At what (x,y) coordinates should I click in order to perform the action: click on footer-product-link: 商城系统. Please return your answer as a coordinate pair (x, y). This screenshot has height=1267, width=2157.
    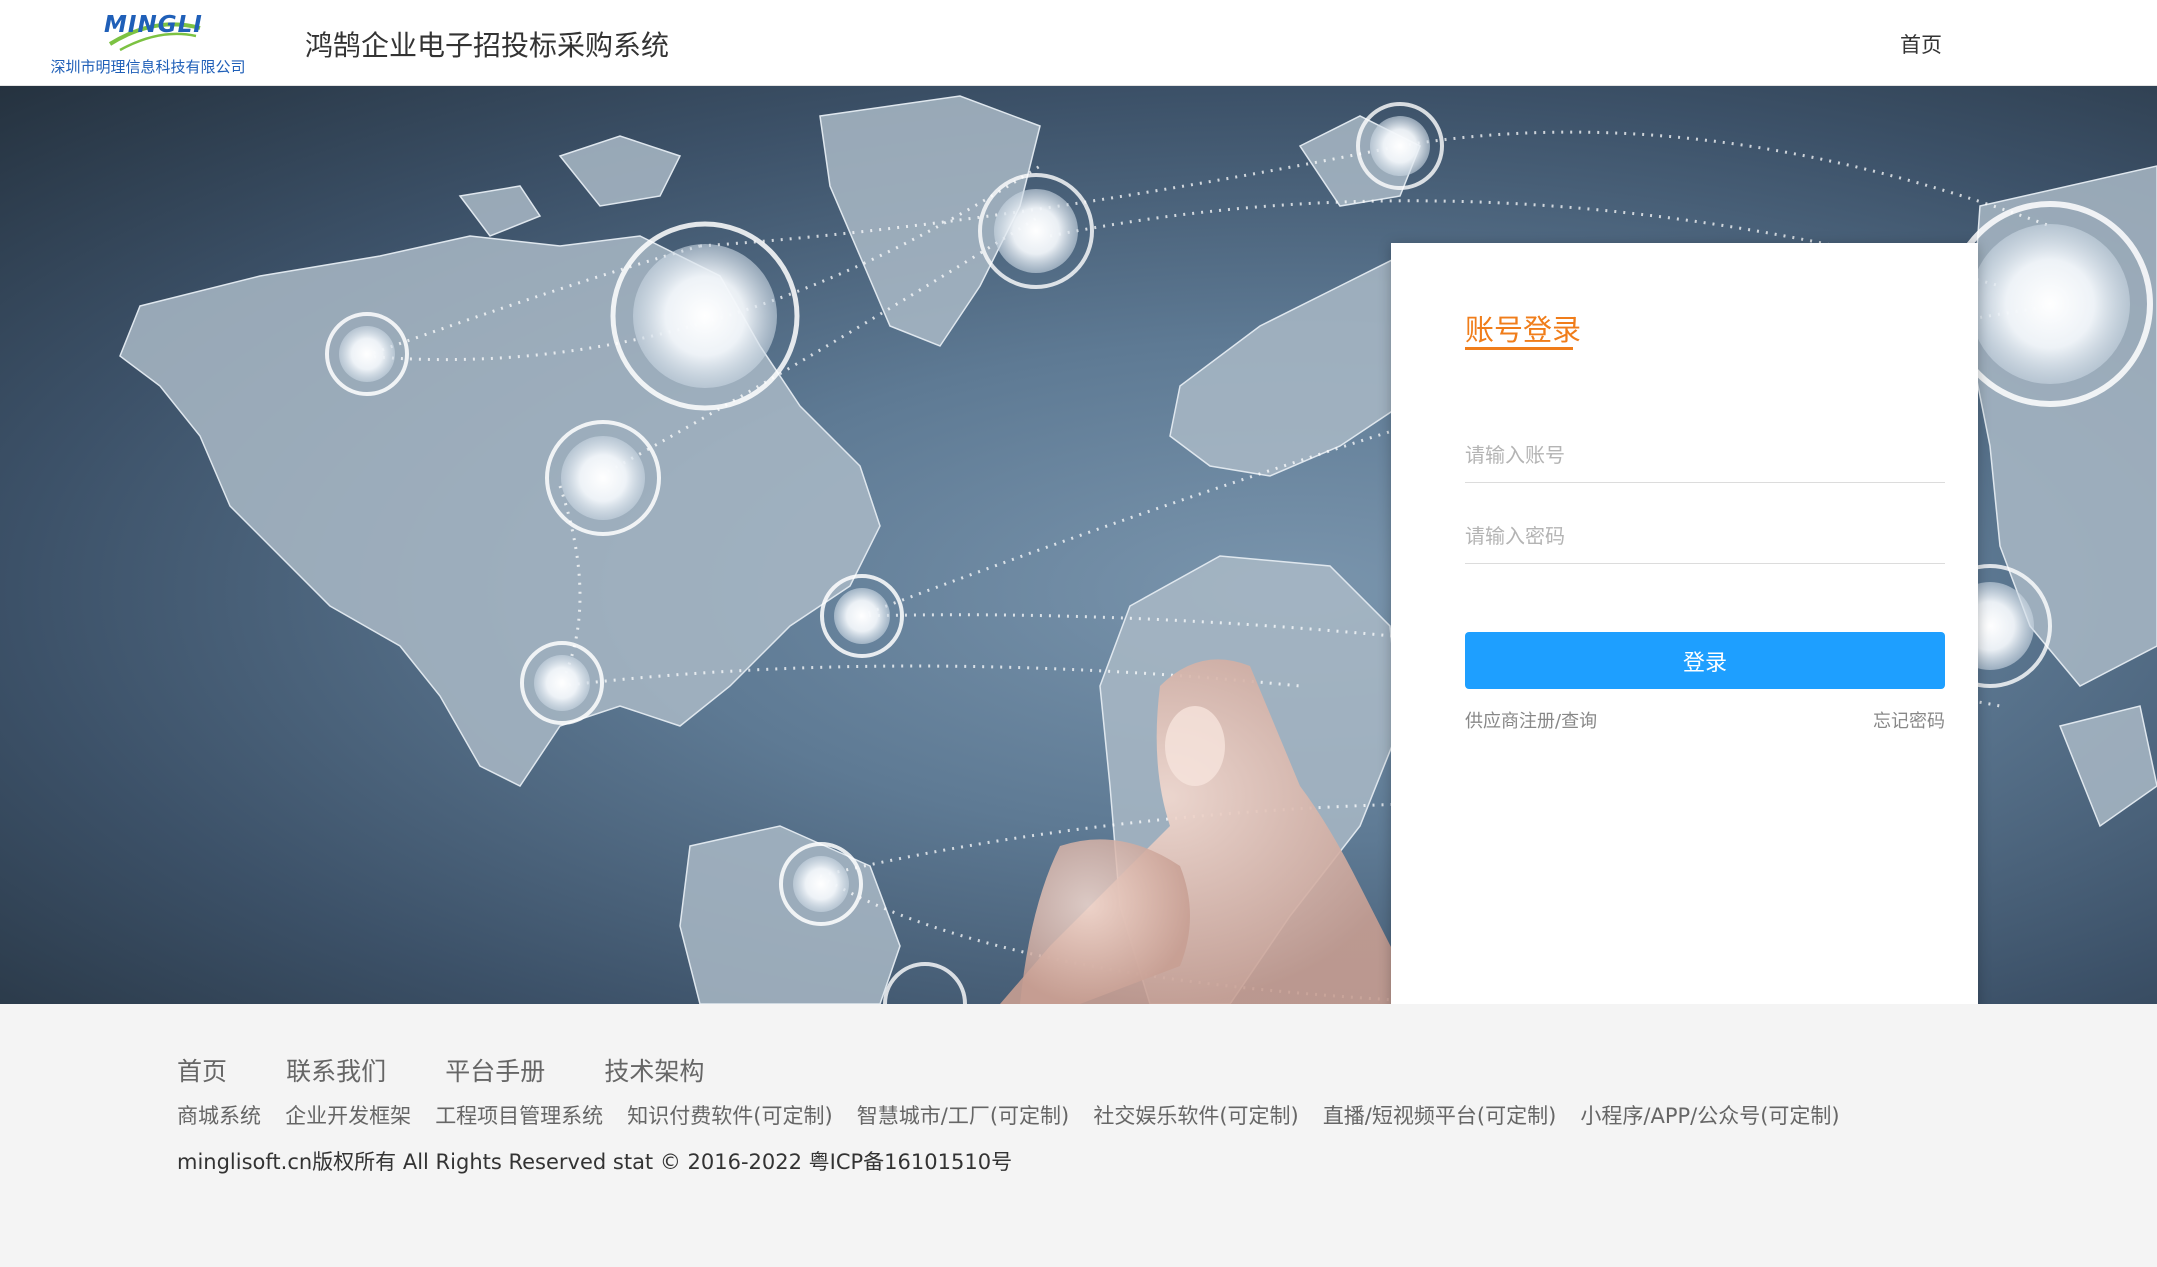
    Looking at the image, I should click on (219, 1115).